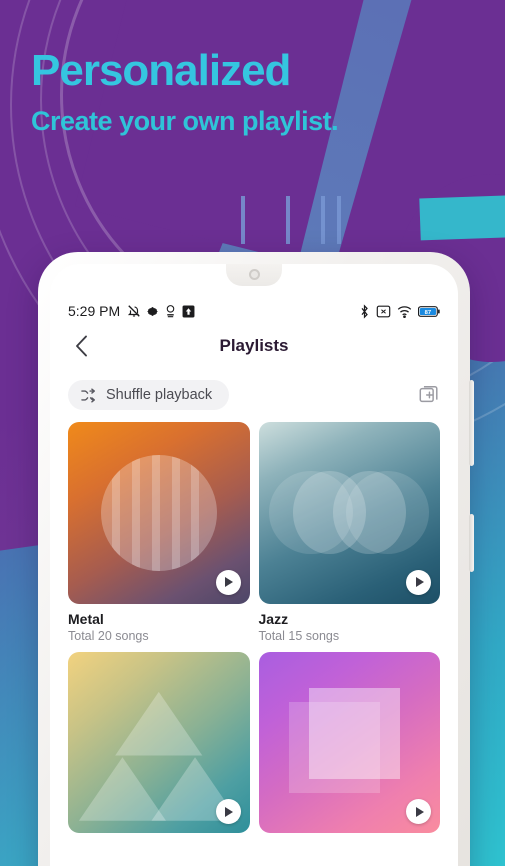 This screenshot has width=505, height=866. What do you see at coordinates (86, 618) in the screenshot?
I see `playlist-name: Metal` at bounding box center [86, 618].